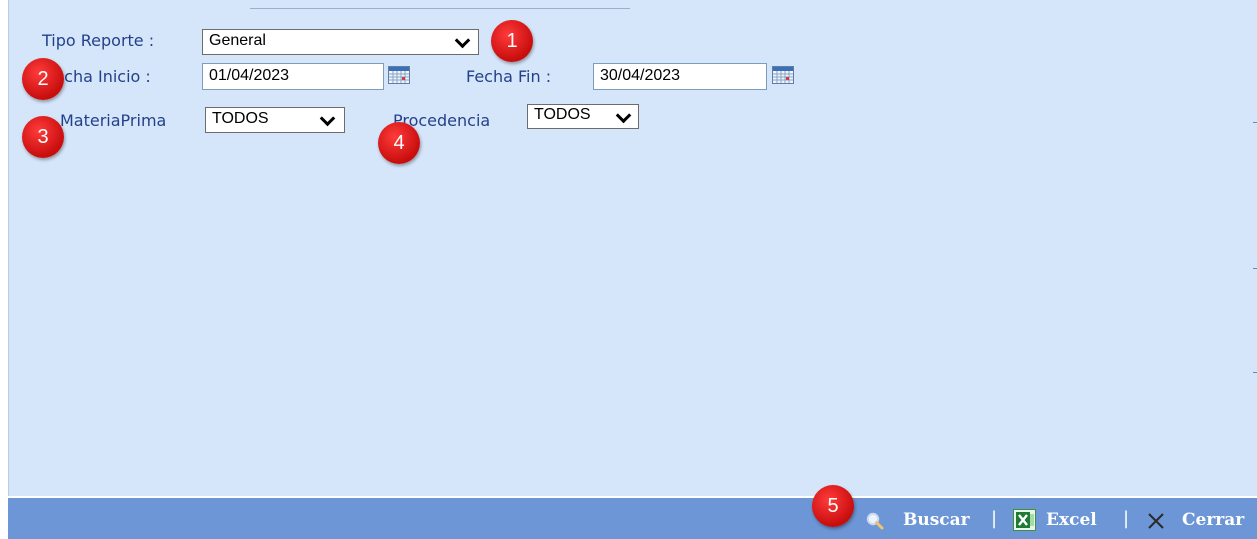 This screenshot has height=539, width=1257. Describe the element at coordinates (43, 79) in the screenshot. I see `callout-badge-2: 2` at that location.